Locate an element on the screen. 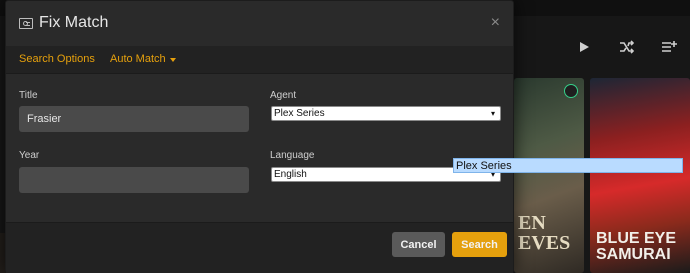  background-toolbar is located at coordinates (600, 51).